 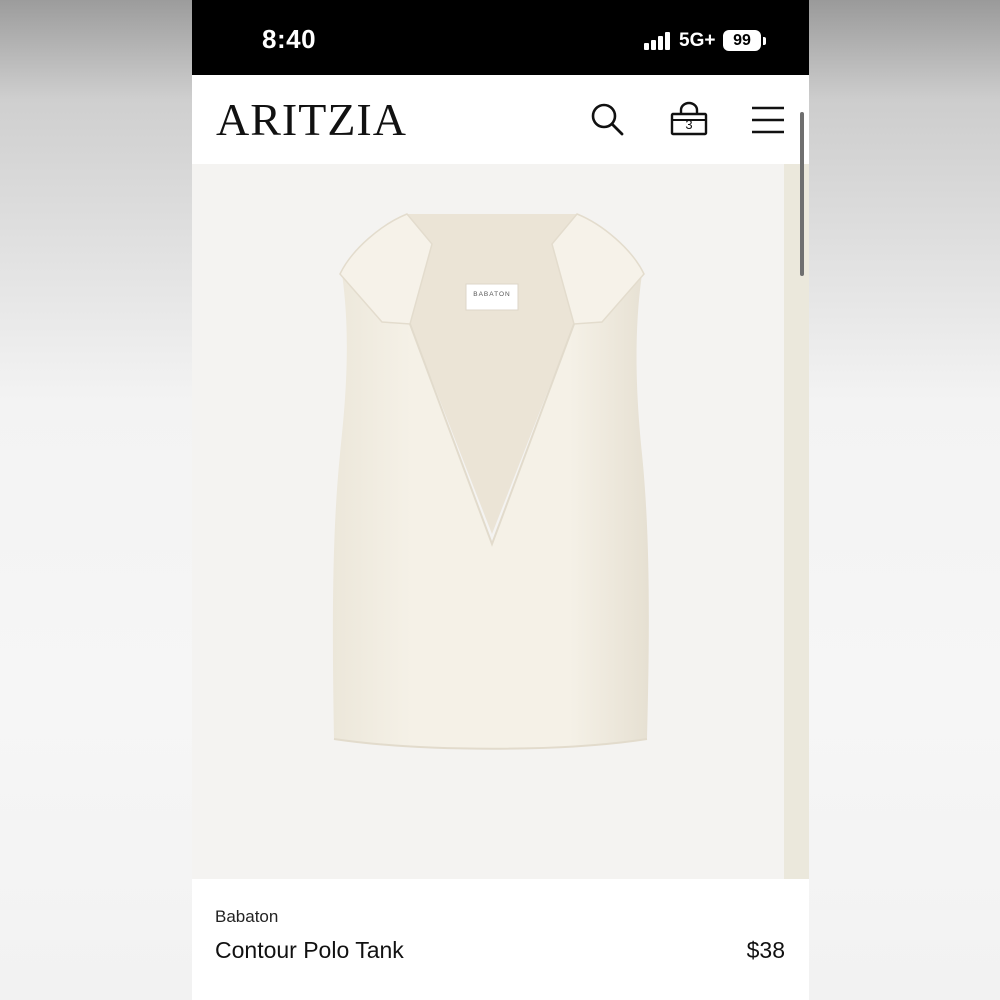 What do you see at coordinates (289, 39) in the screenshot?
I see `status-time: 8:40` at bounding box center [289, 39].